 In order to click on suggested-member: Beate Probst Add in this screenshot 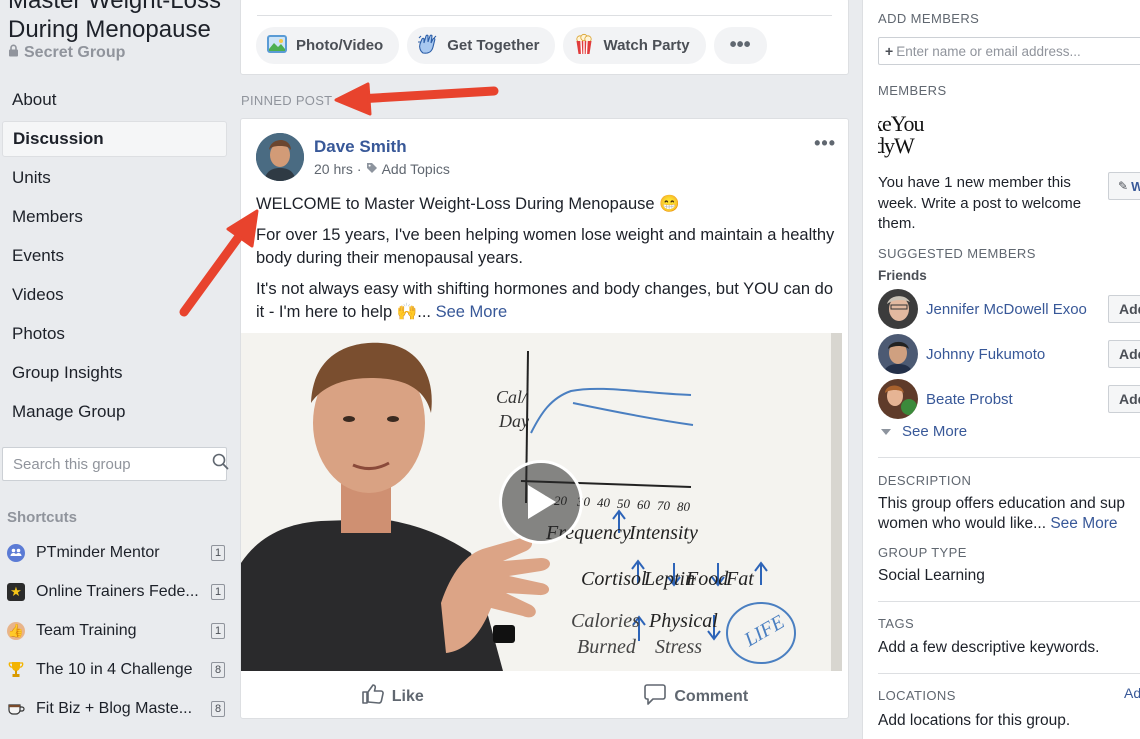, I will do `click(1009, 399)`.